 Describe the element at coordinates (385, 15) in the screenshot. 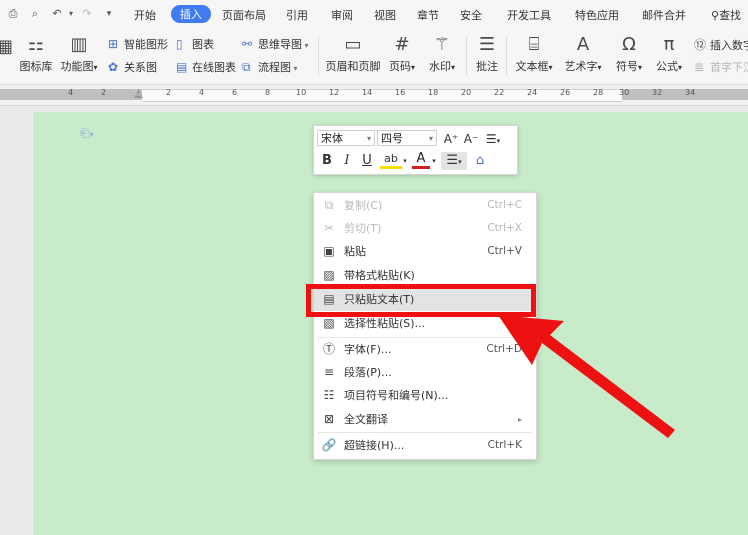

I see `tab-view: 视图` at that location.